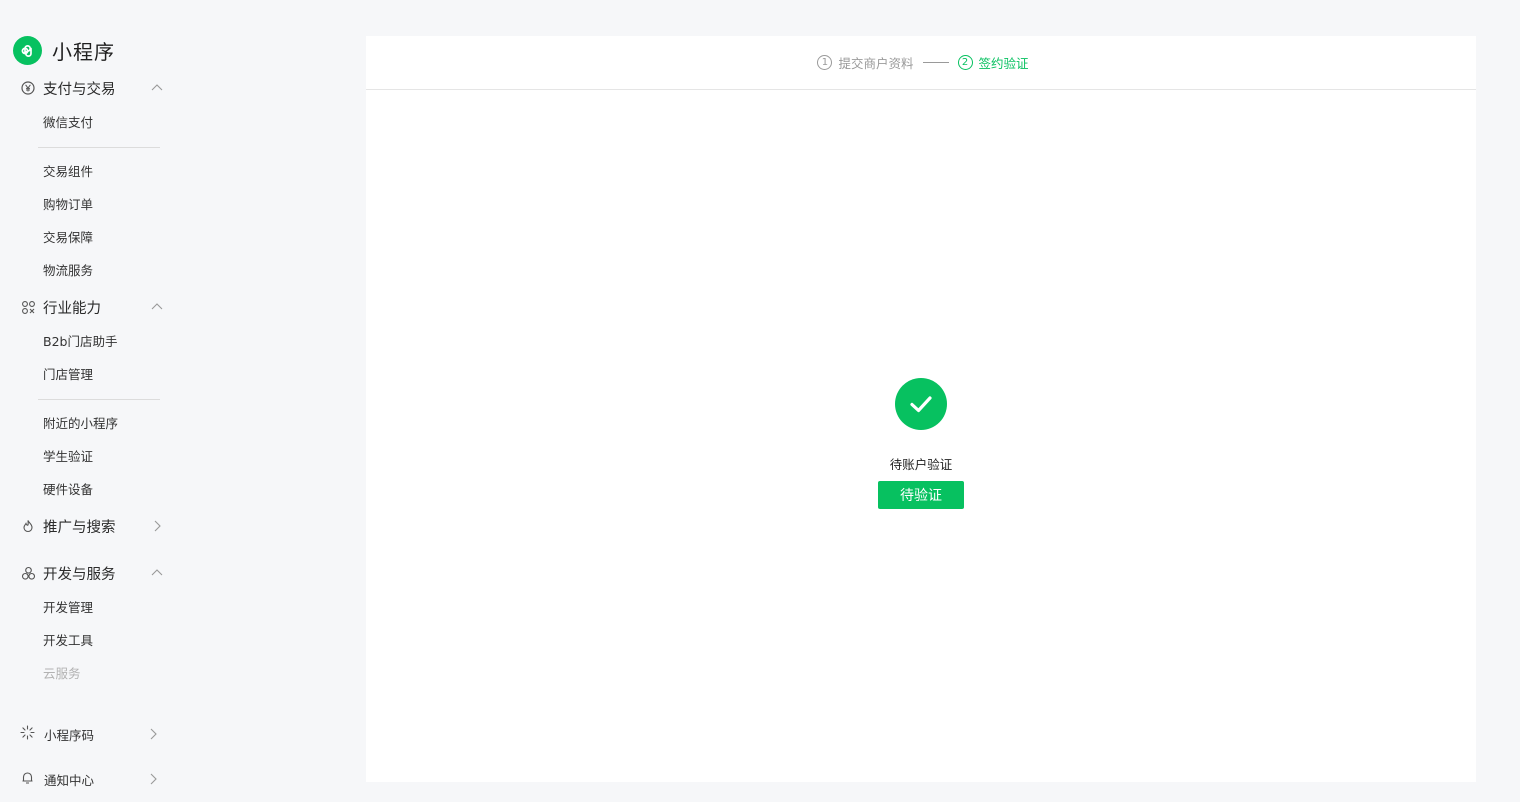 The height and width of the screenshot is (802, 1520). I want to click on step-submit-merchant-info: 1 提交商户资料, so click(865, 62).